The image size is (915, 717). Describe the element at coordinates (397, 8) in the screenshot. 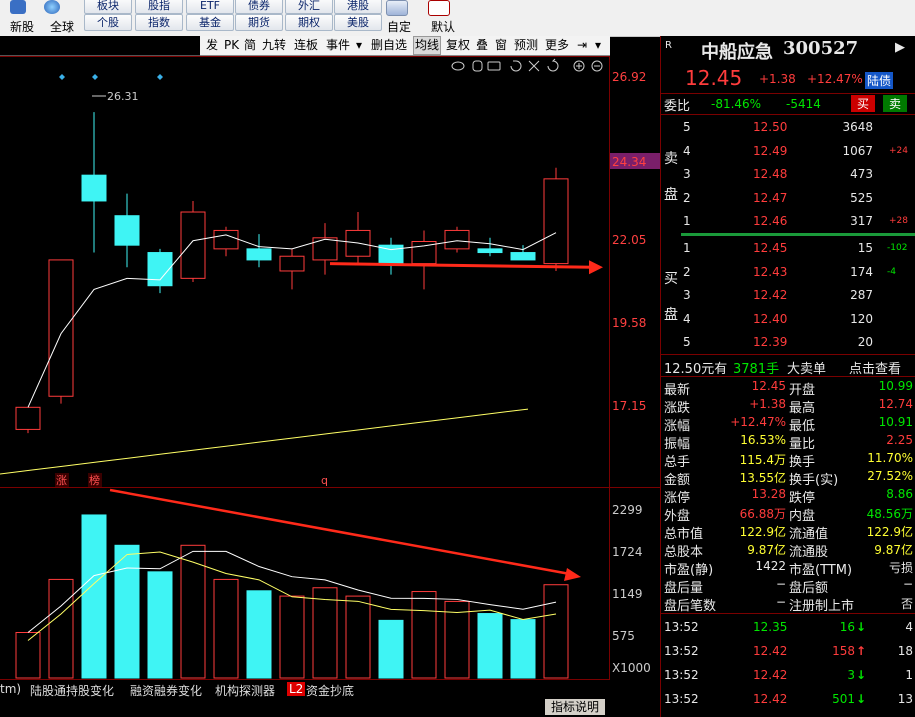

I see `custom-edit-icon` at that location.